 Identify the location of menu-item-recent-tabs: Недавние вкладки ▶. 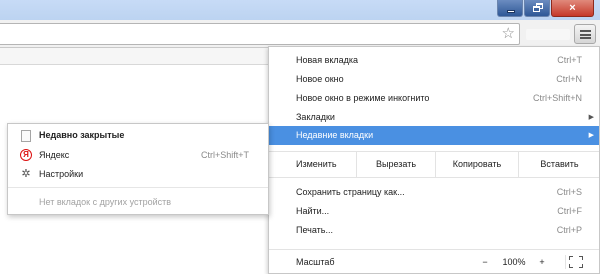
(434, 135).